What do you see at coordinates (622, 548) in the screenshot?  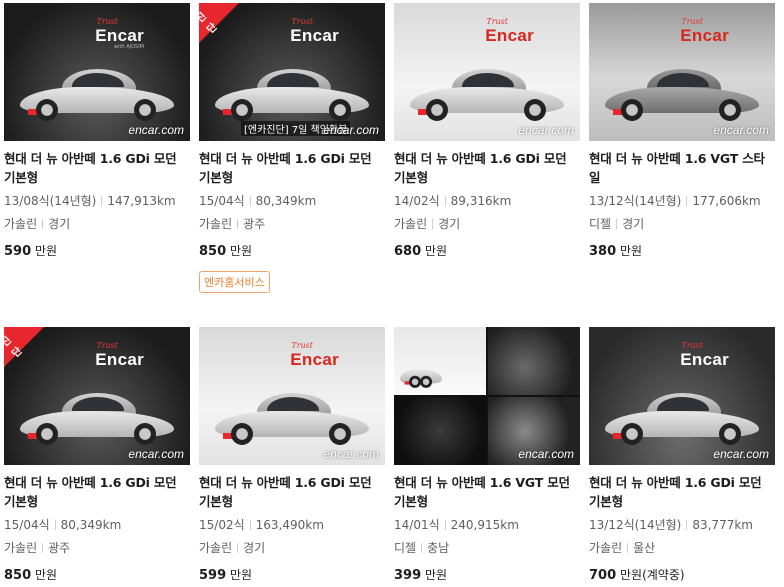 I see `listing-location: 가솔린 울산` at bounding box center [622, 548].